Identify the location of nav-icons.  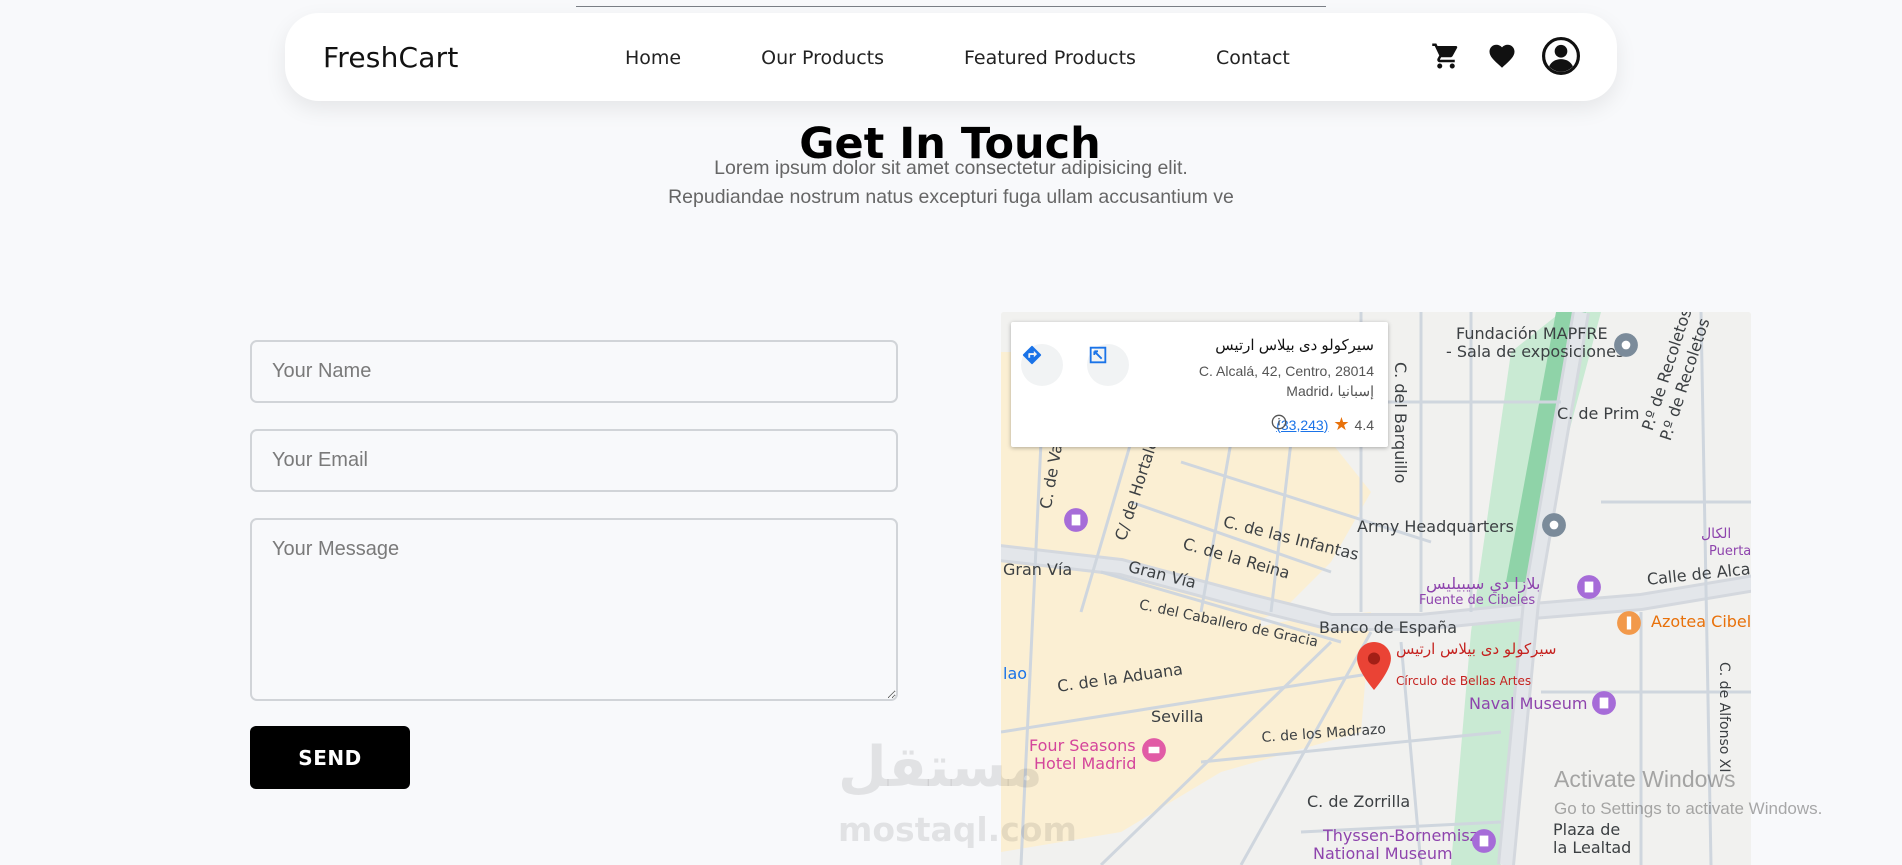
(1505, 56).